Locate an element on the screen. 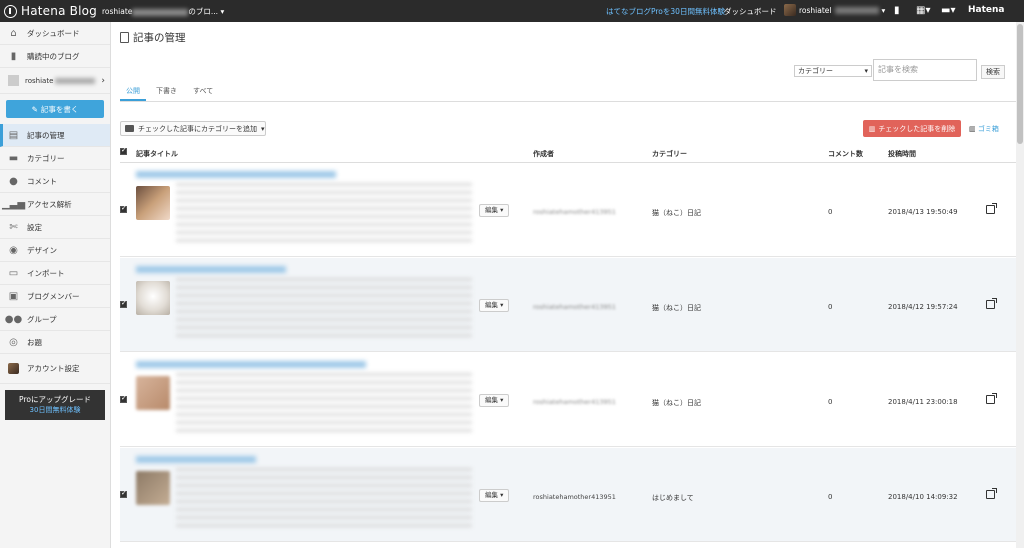 The width and height of the screenshot is (1024, 548). sidebar-item-settings: ✄ 設定 is located at coordinates (55, 227).